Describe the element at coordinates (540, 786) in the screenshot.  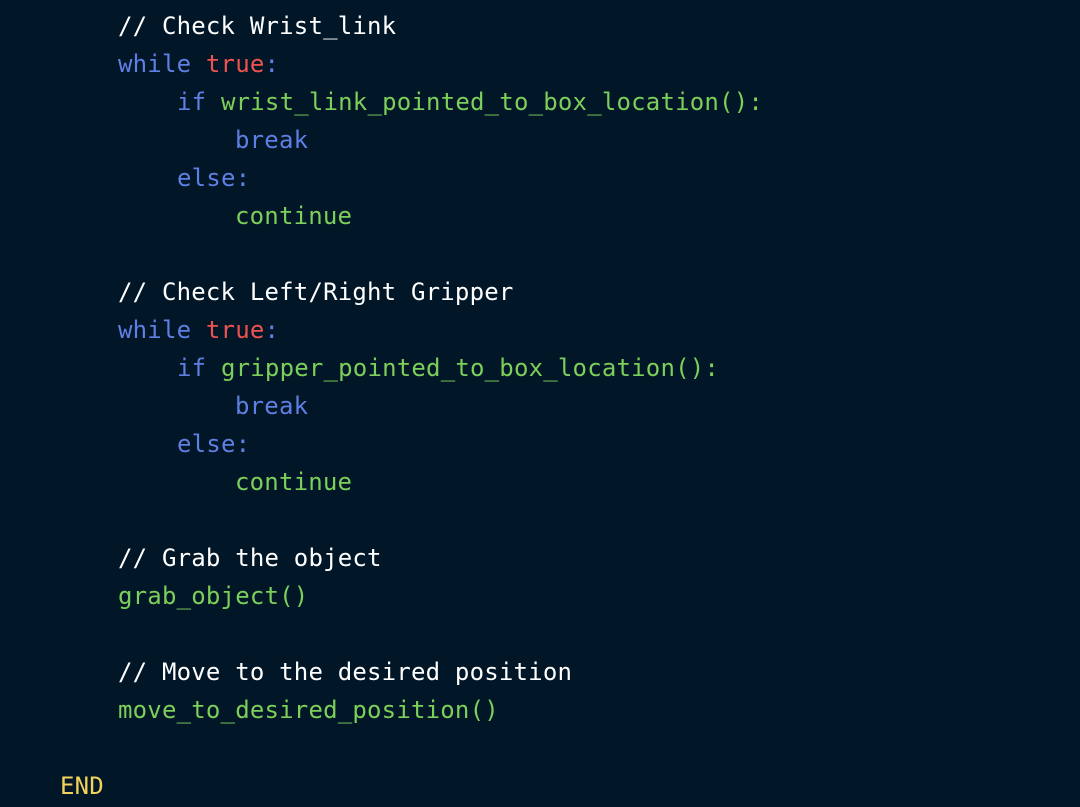
I see `code-line-end: END` at that location.